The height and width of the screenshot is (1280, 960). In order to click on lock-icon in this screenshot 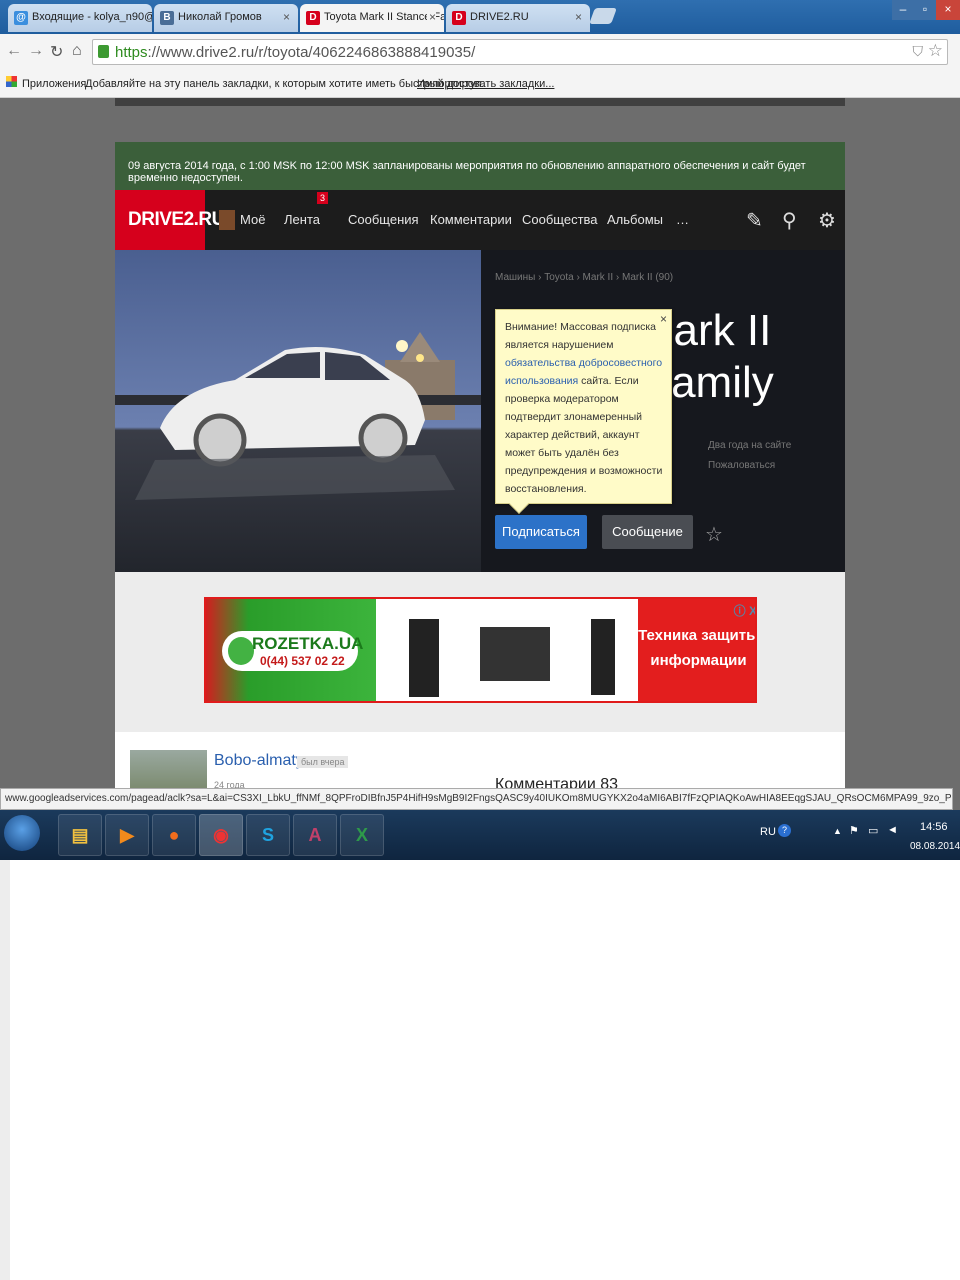, I will do `click(103, 51)`.